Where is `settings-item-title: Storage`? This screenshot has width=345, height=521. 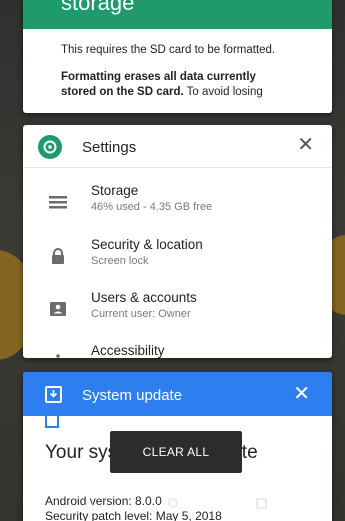
settings-item-title: Storage is located at coordinates (115, 190).